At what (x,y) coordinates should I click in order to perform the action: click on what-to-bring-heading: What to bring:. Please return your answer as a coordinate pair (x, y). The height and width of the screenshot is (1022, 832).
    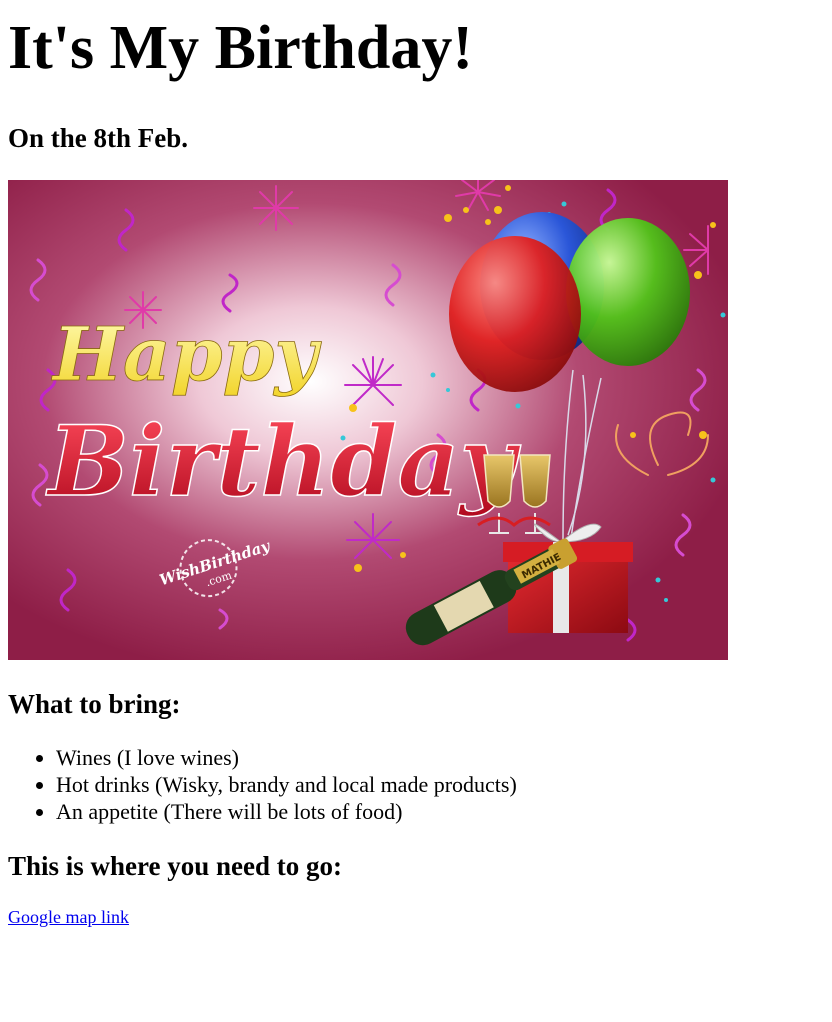
    Looking at the image, I should click on (94, 704).